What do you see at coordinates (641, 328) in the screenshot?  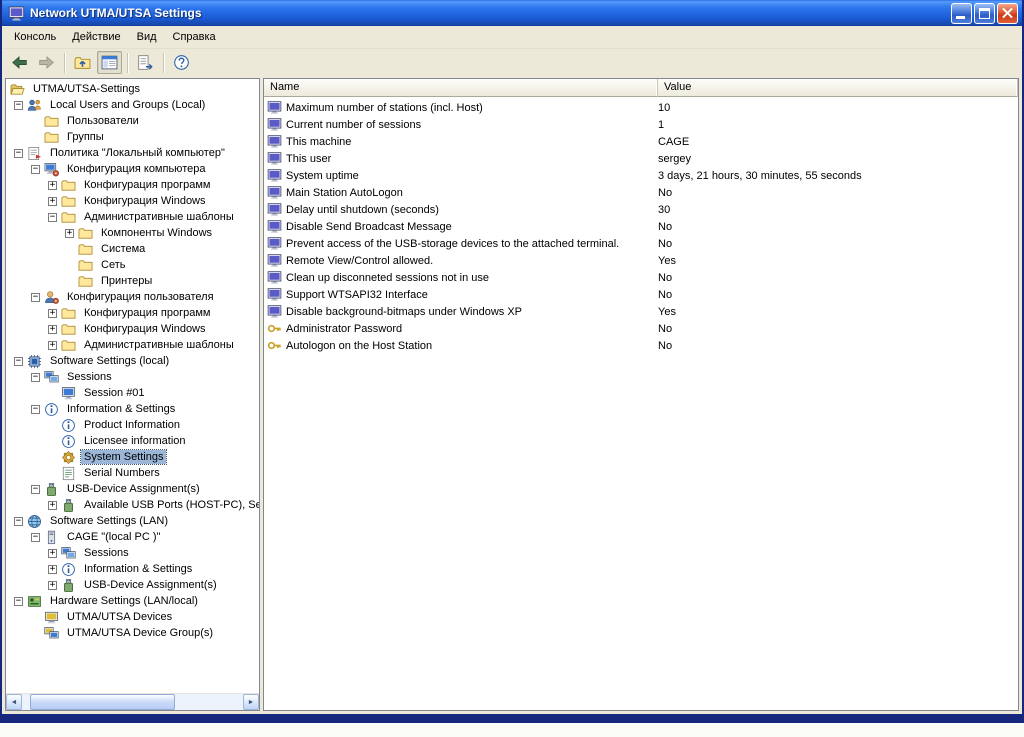 I see `list-row: Administrator Password No` at bounding box center [641, 328].